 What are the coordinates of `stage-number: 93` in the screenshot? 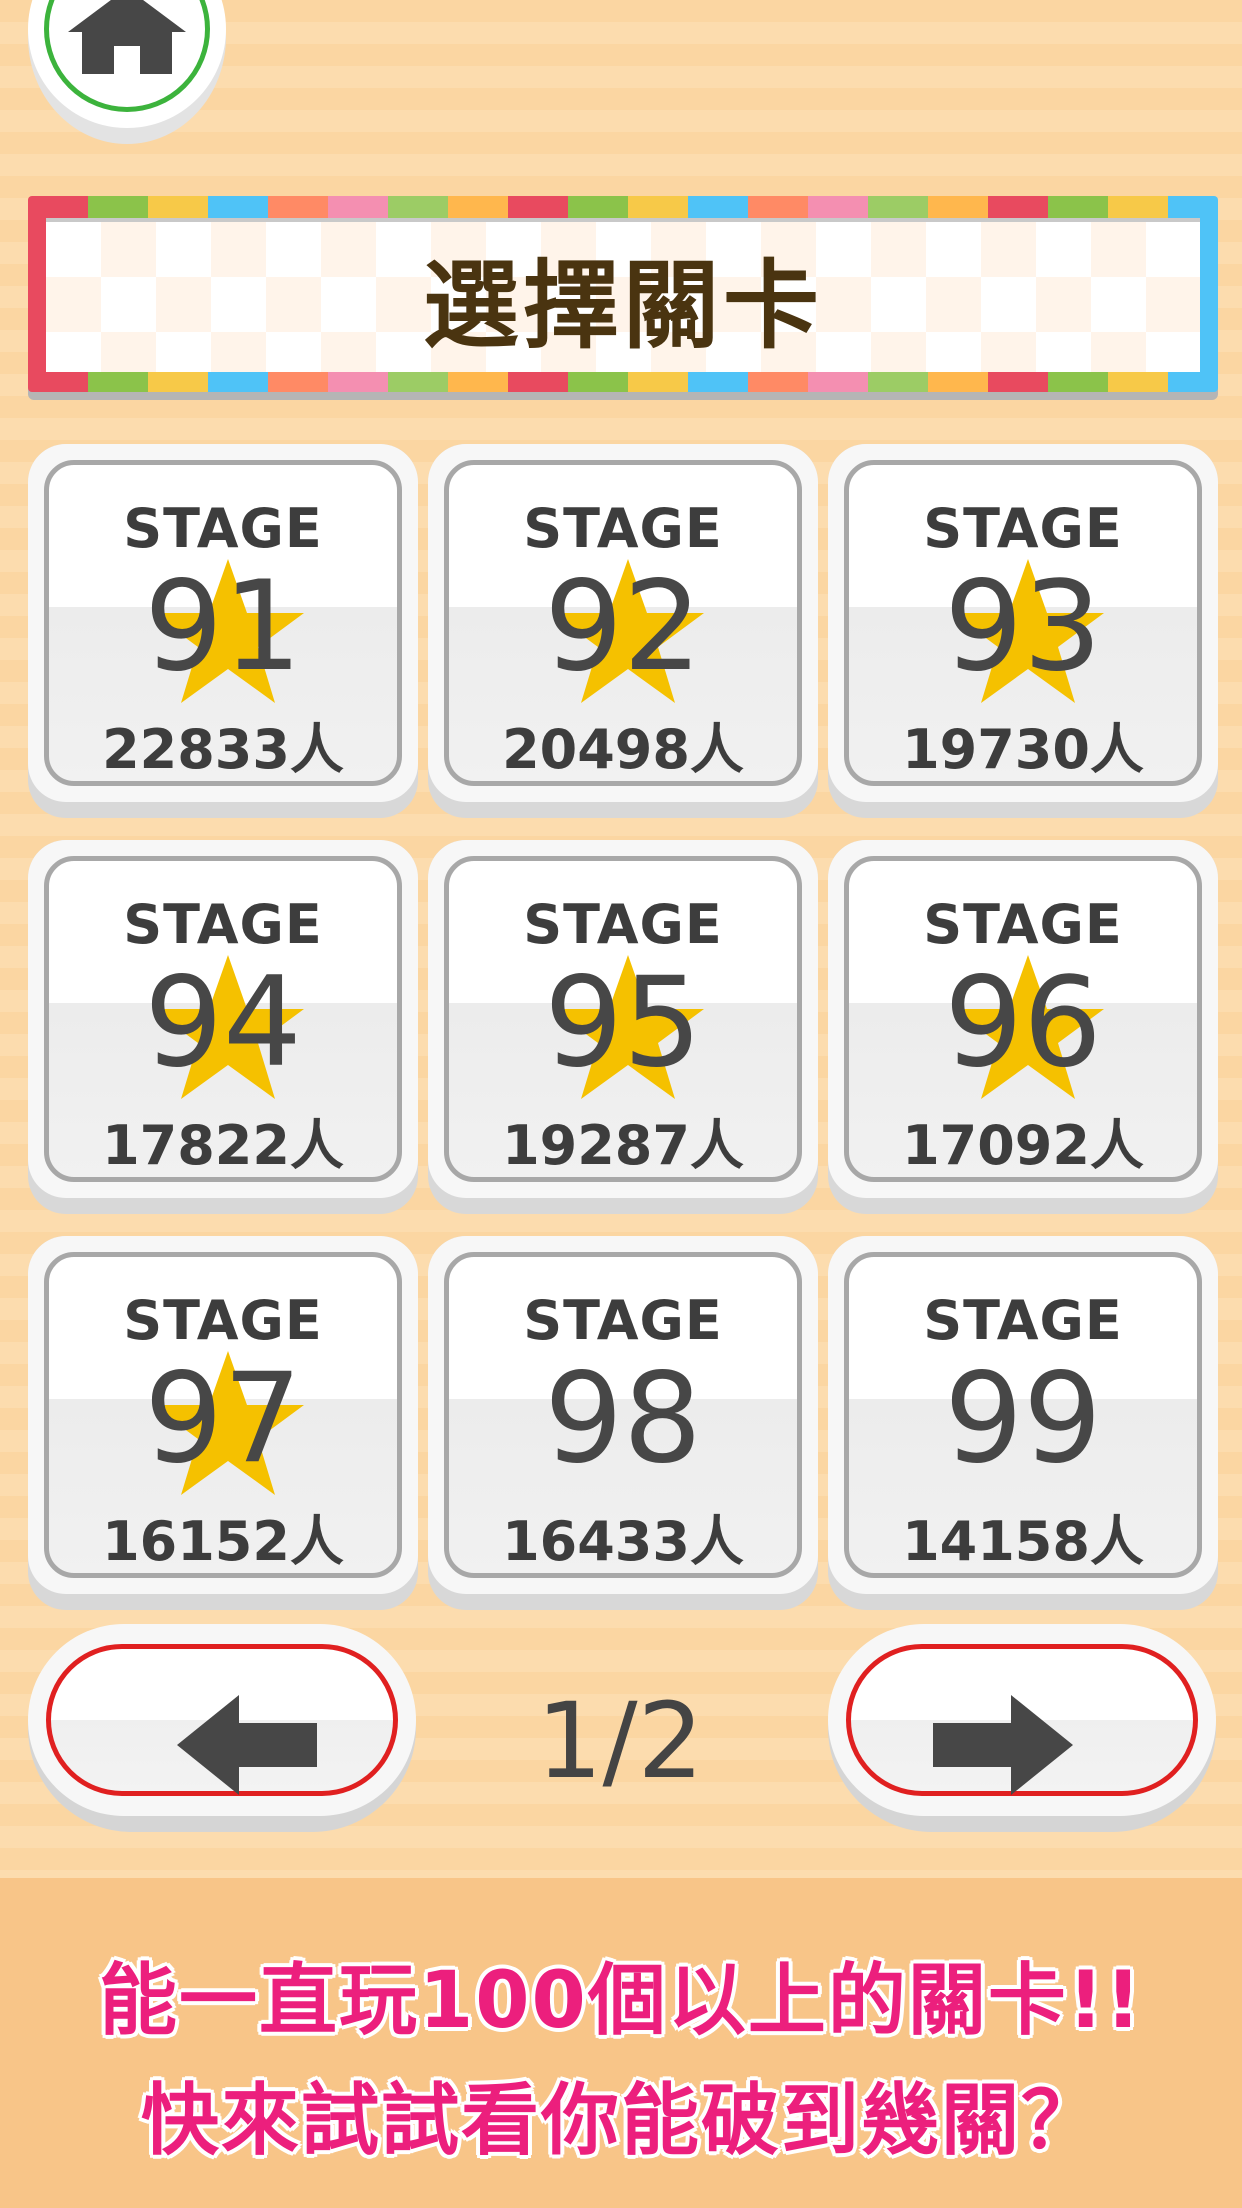 It's located at (1023, 627).